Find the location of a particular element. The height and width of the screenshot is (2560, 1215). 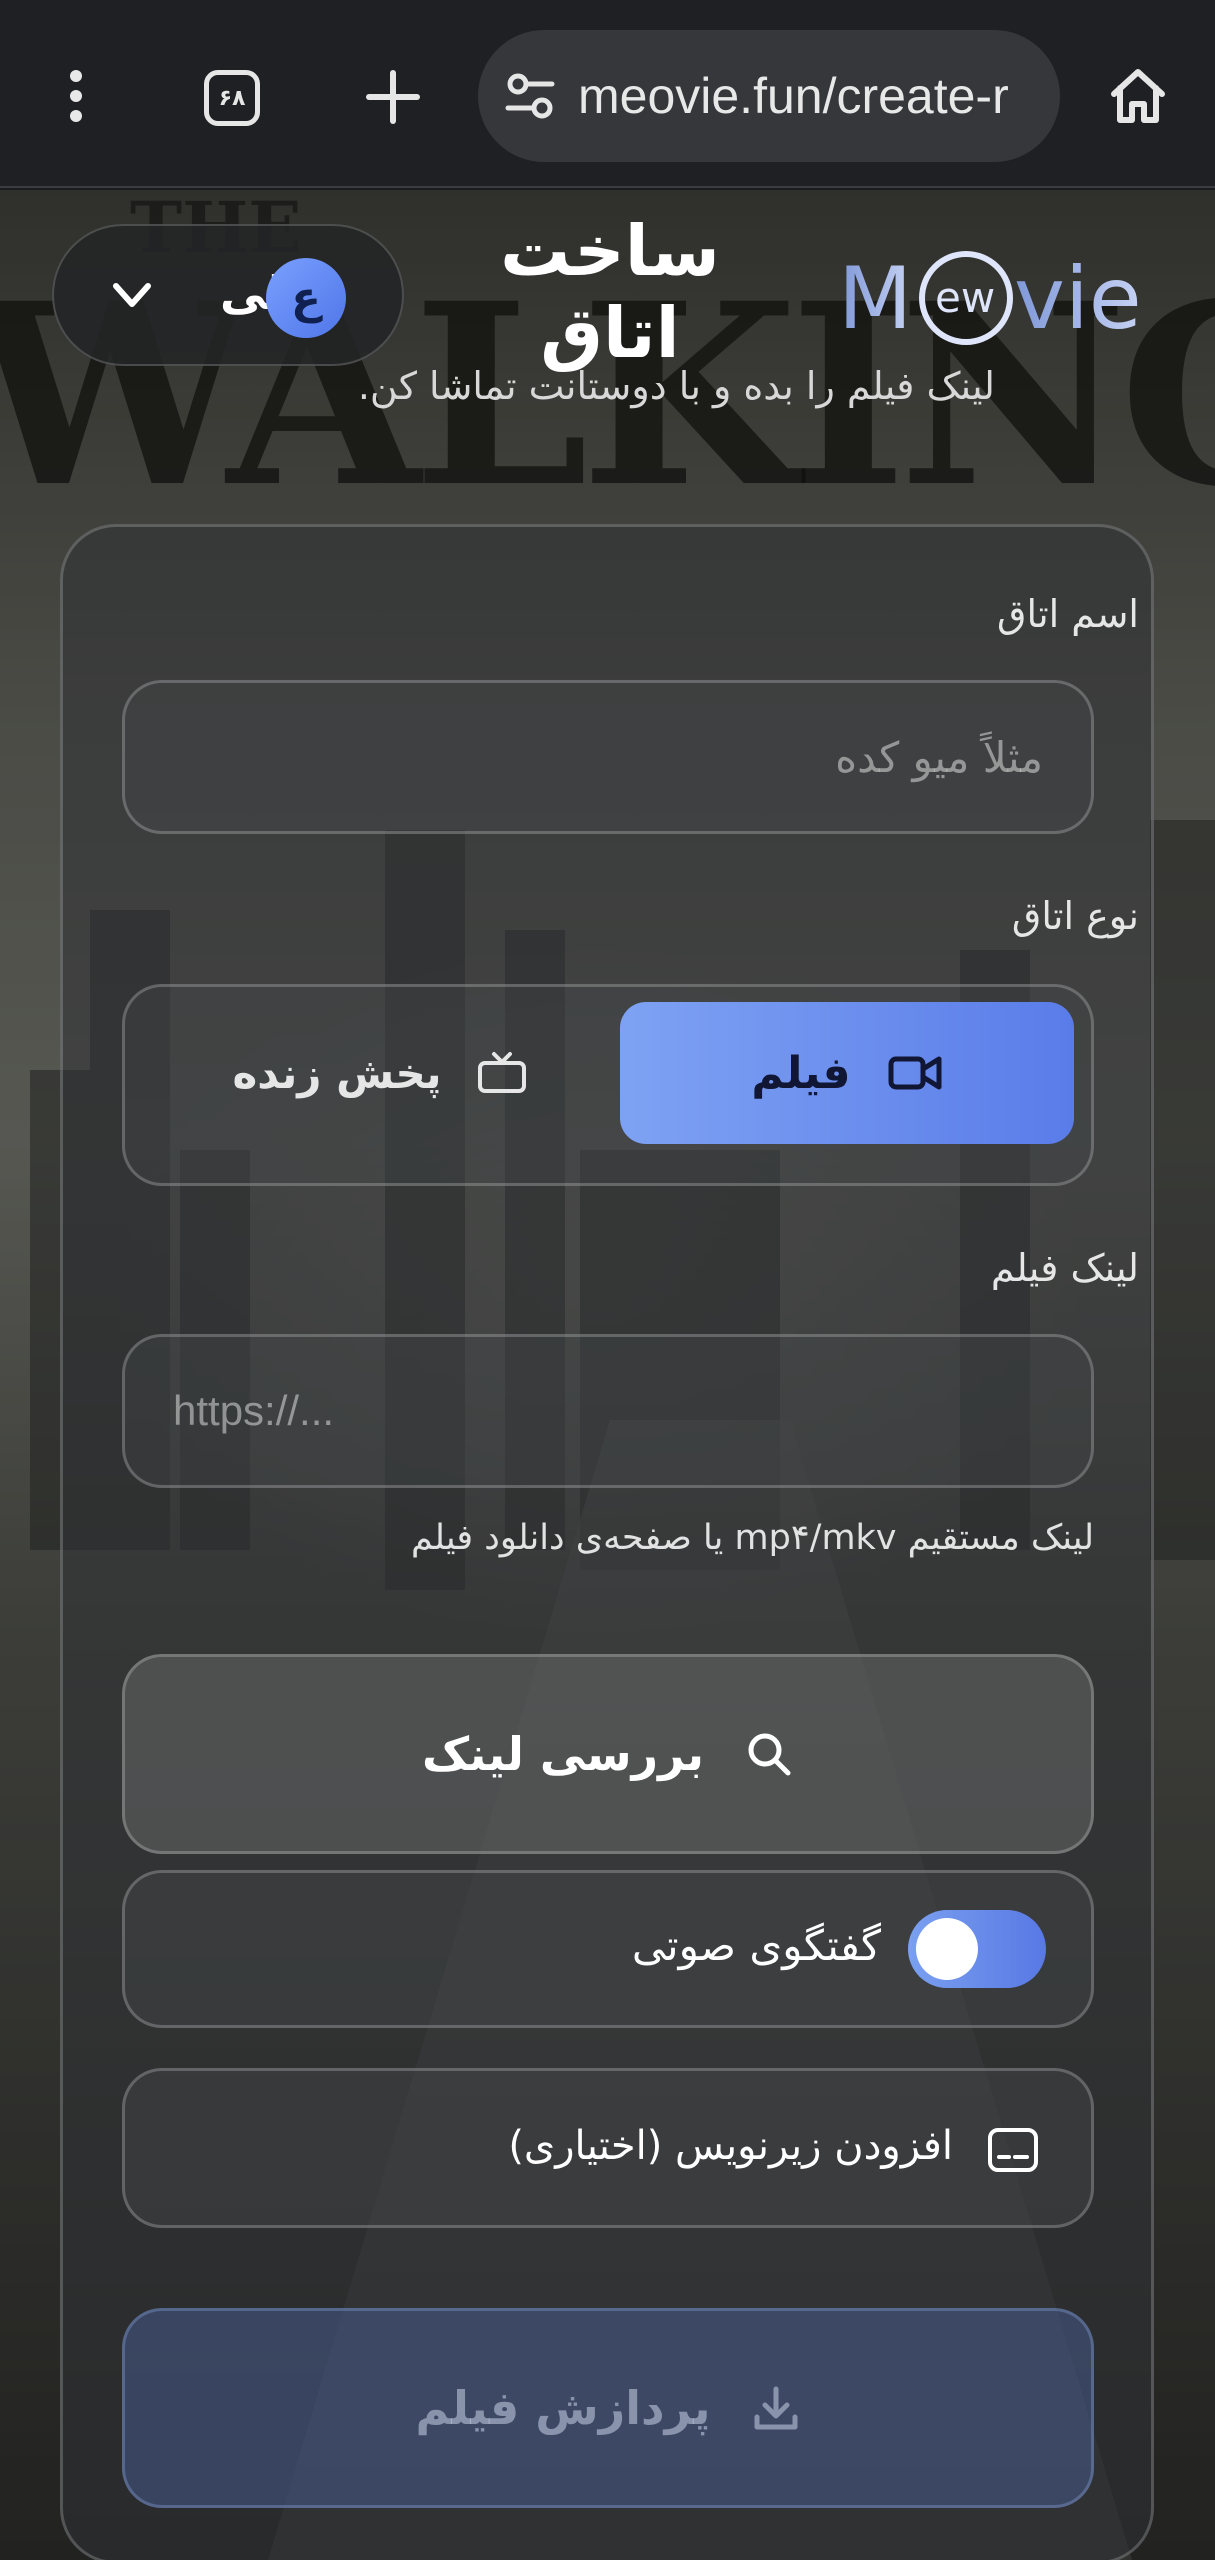

chevron-down-icon is located at coordinates (132, 295).